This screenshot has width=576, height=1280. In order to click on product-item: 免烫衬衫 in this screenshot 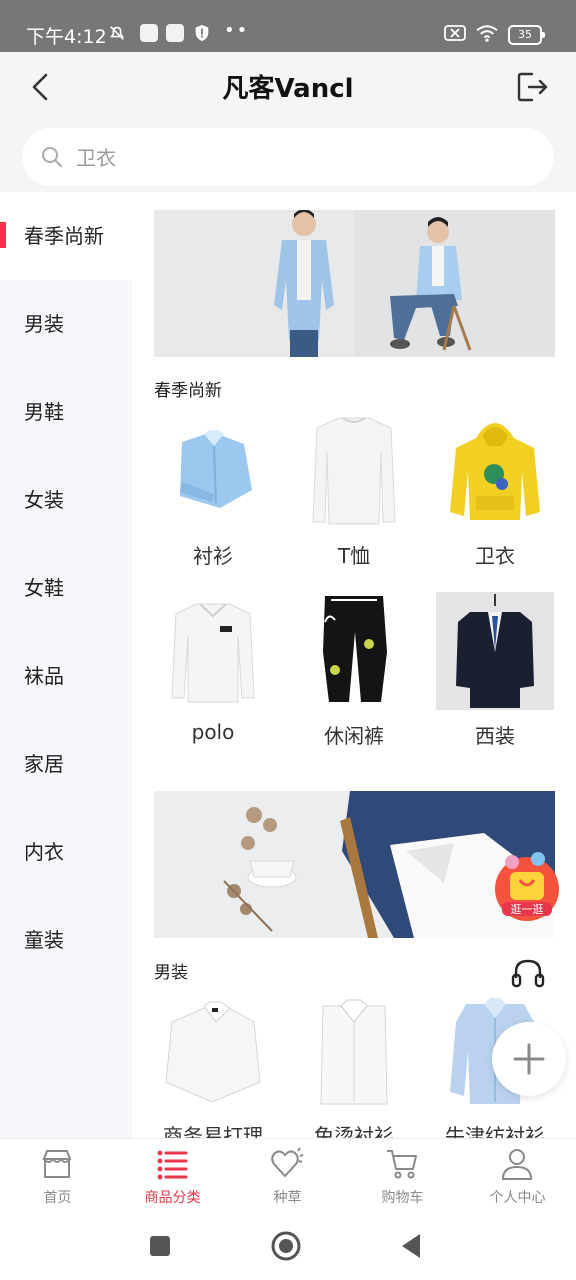, I will do `click(354, 1065)`.